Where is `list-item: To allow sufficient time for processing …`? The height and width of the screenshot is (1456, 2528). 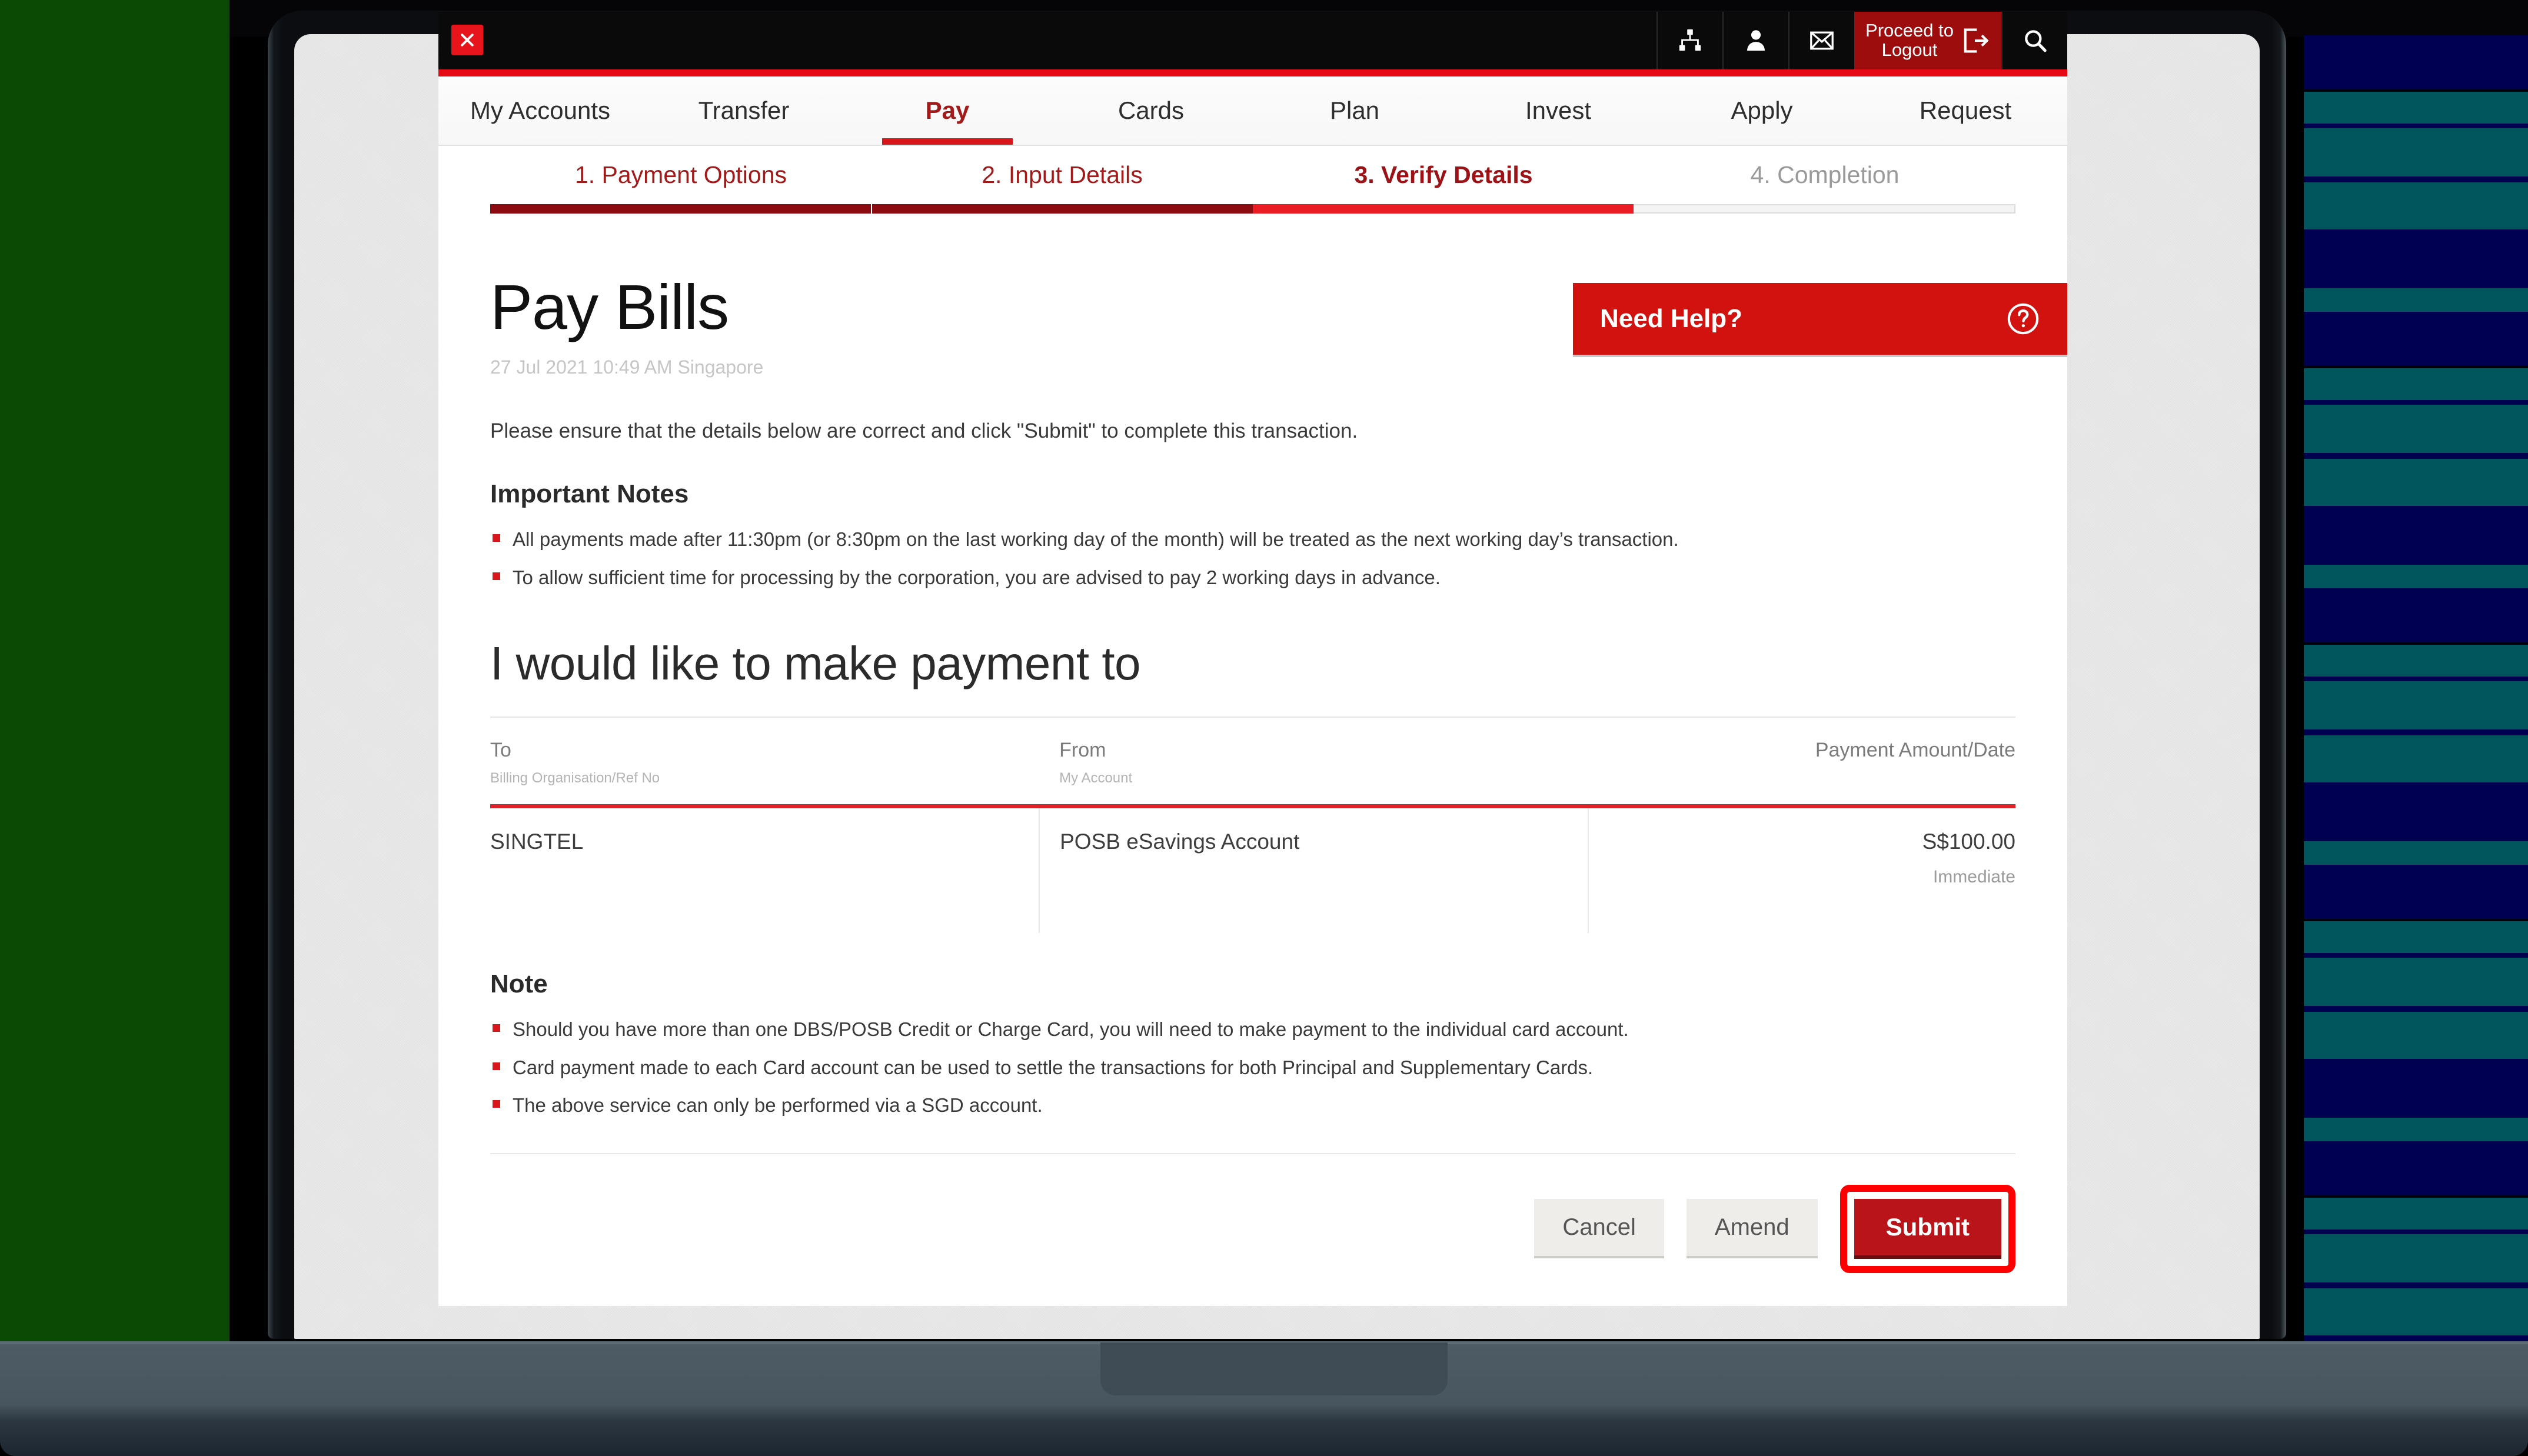
list-item: To allow sufficient time for processing … is located at coordinates (1252, 578).